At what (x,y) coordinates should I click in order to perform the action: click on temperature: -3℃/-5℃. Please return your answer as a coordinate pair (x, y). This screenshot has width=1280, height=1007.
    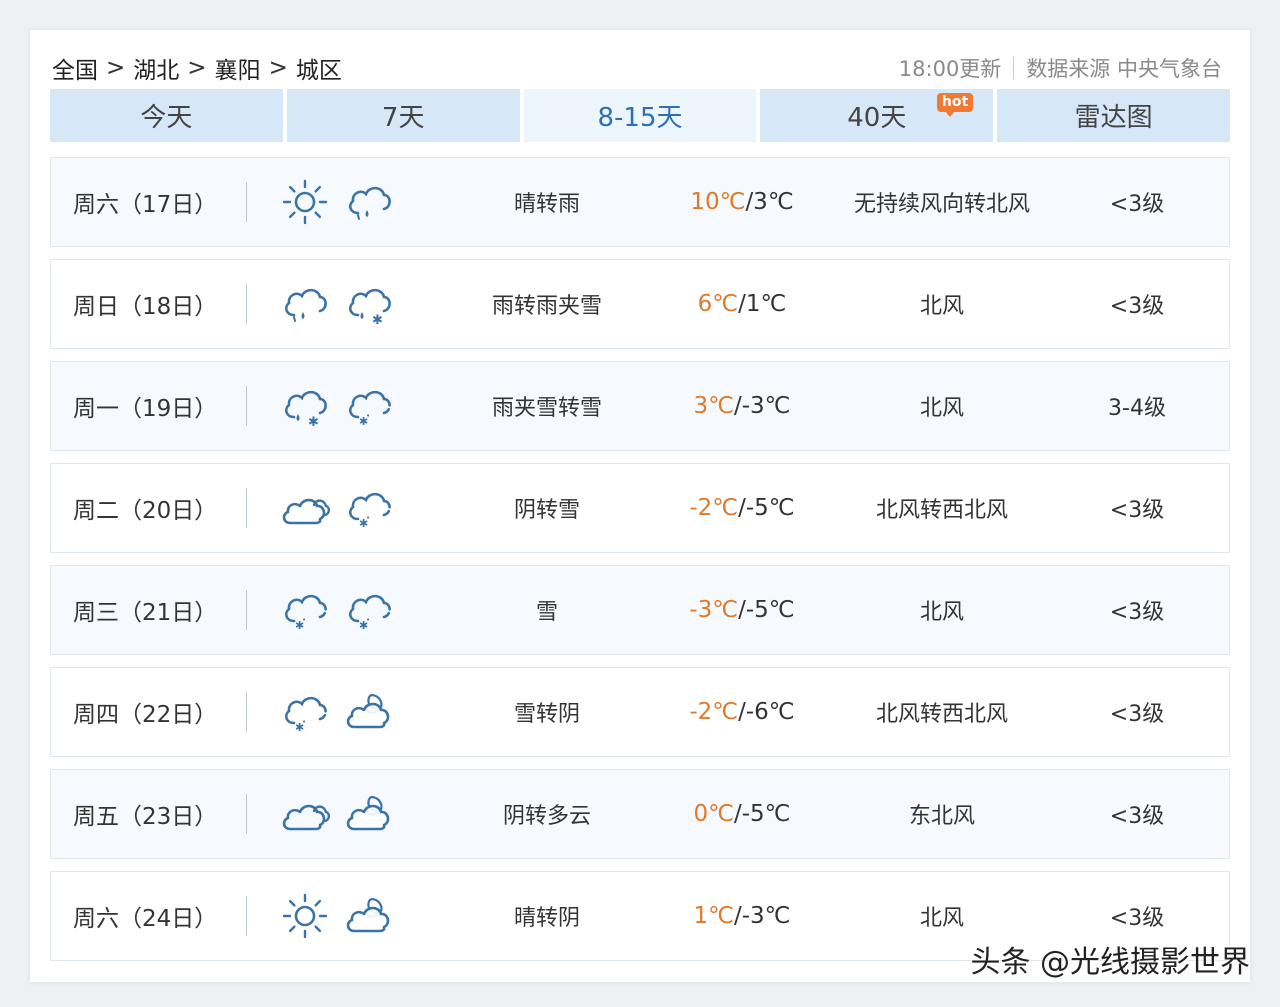
    Looking at the image, I should click on (742, 610).